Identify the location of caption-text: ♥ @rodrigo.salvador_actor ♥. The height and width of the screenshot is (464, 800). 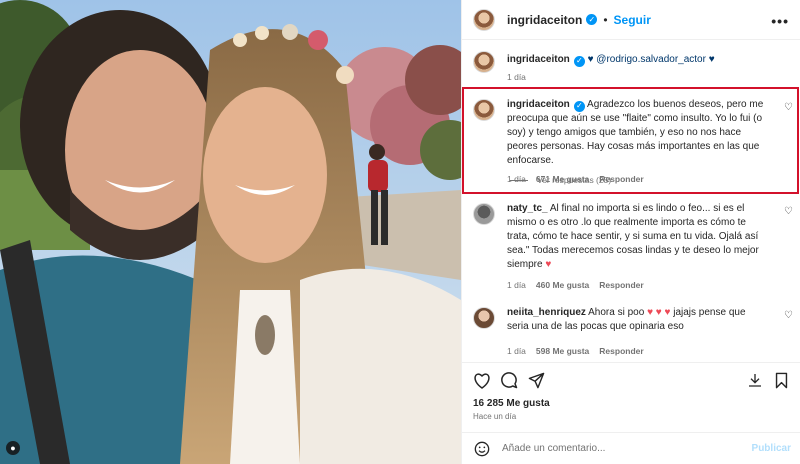
(651, 59).